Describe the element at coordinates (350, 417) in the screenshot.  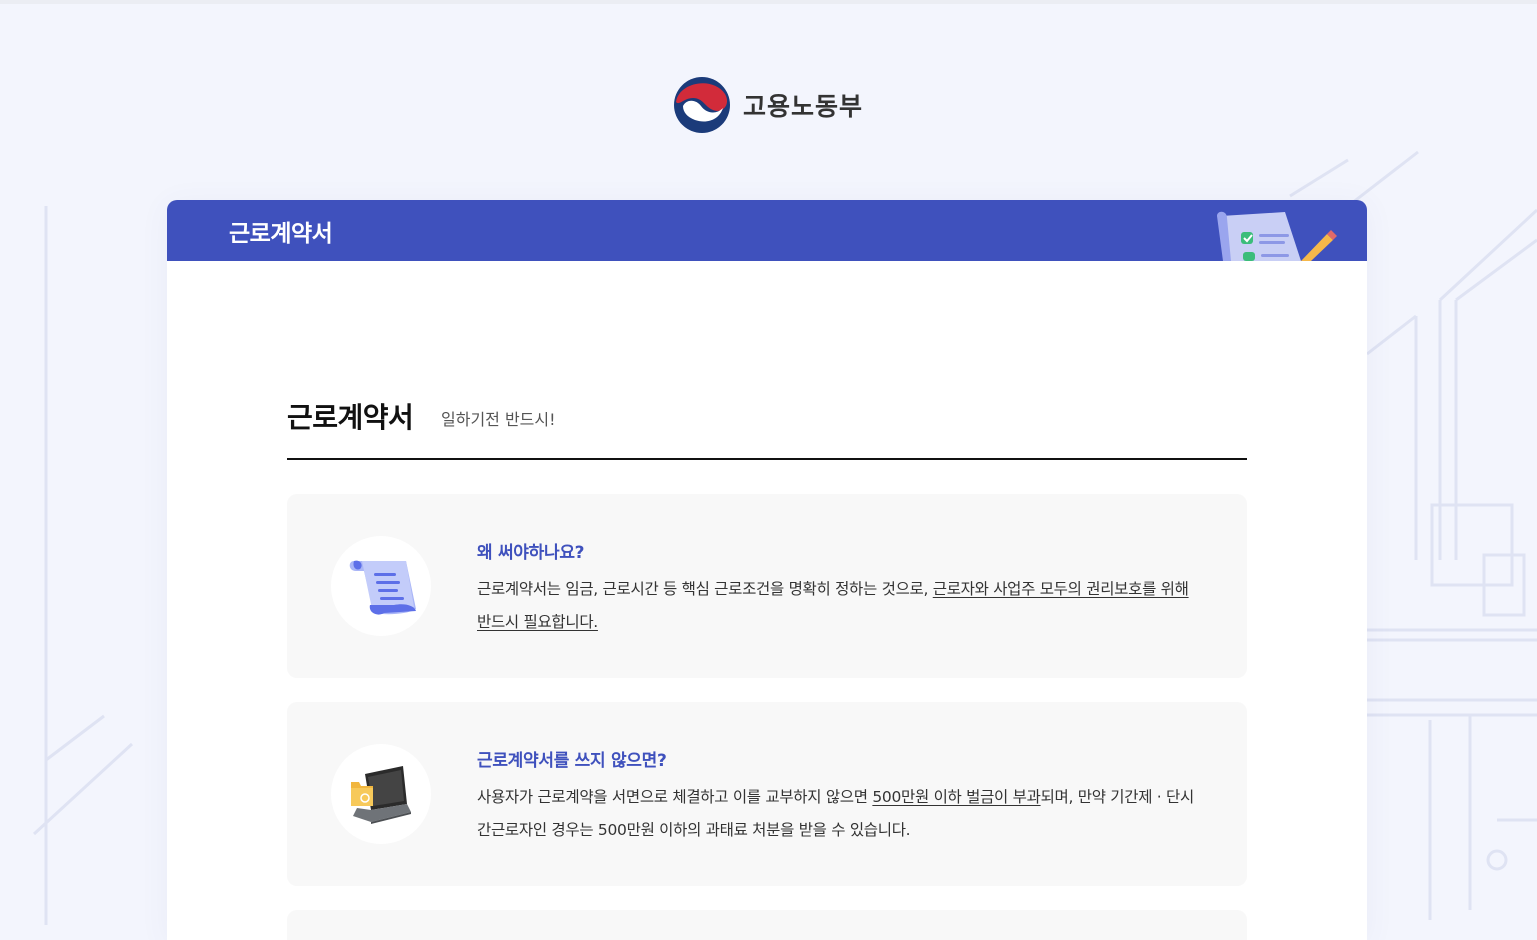
I see `section-title: 근로계약서` at that location.